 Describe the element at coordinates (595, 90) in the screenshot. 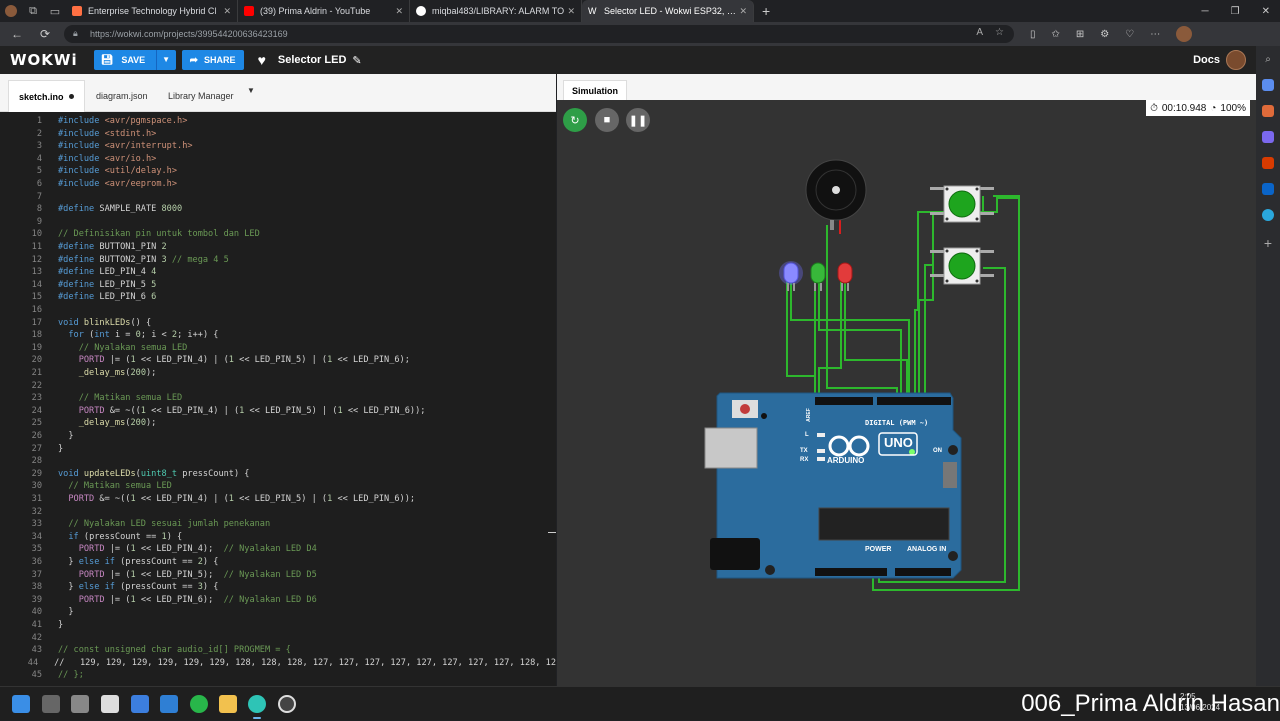

I see `tab-simulation: Simulation` at that location.